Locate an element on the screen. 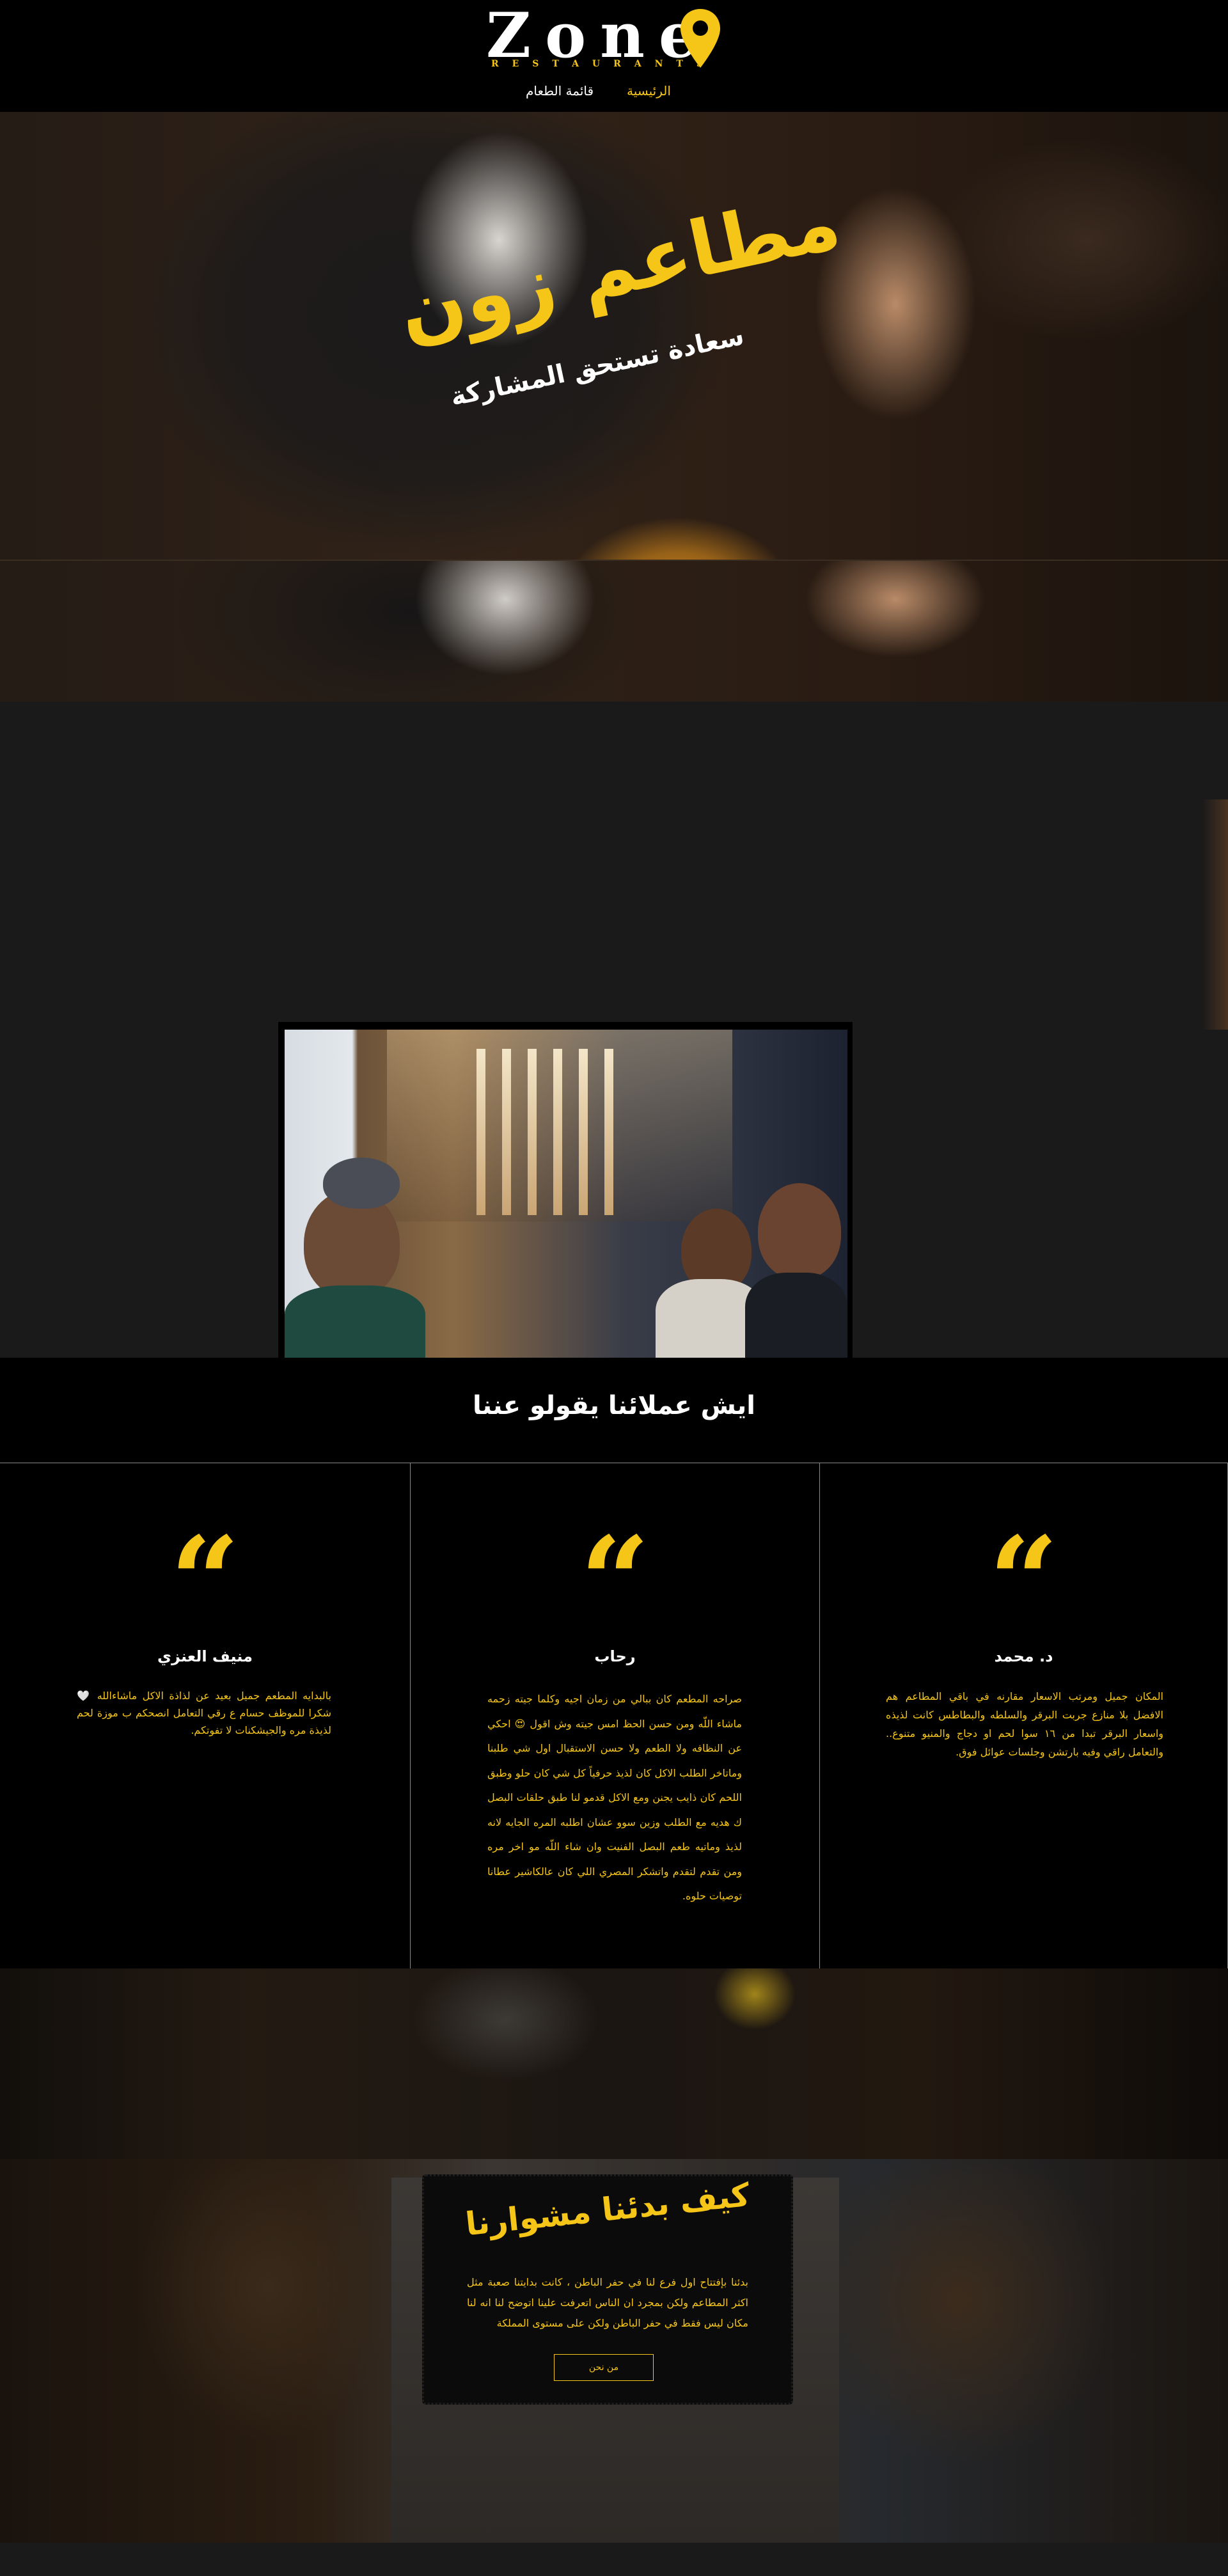  location-pin-icon is located at coordinates (700, 38).